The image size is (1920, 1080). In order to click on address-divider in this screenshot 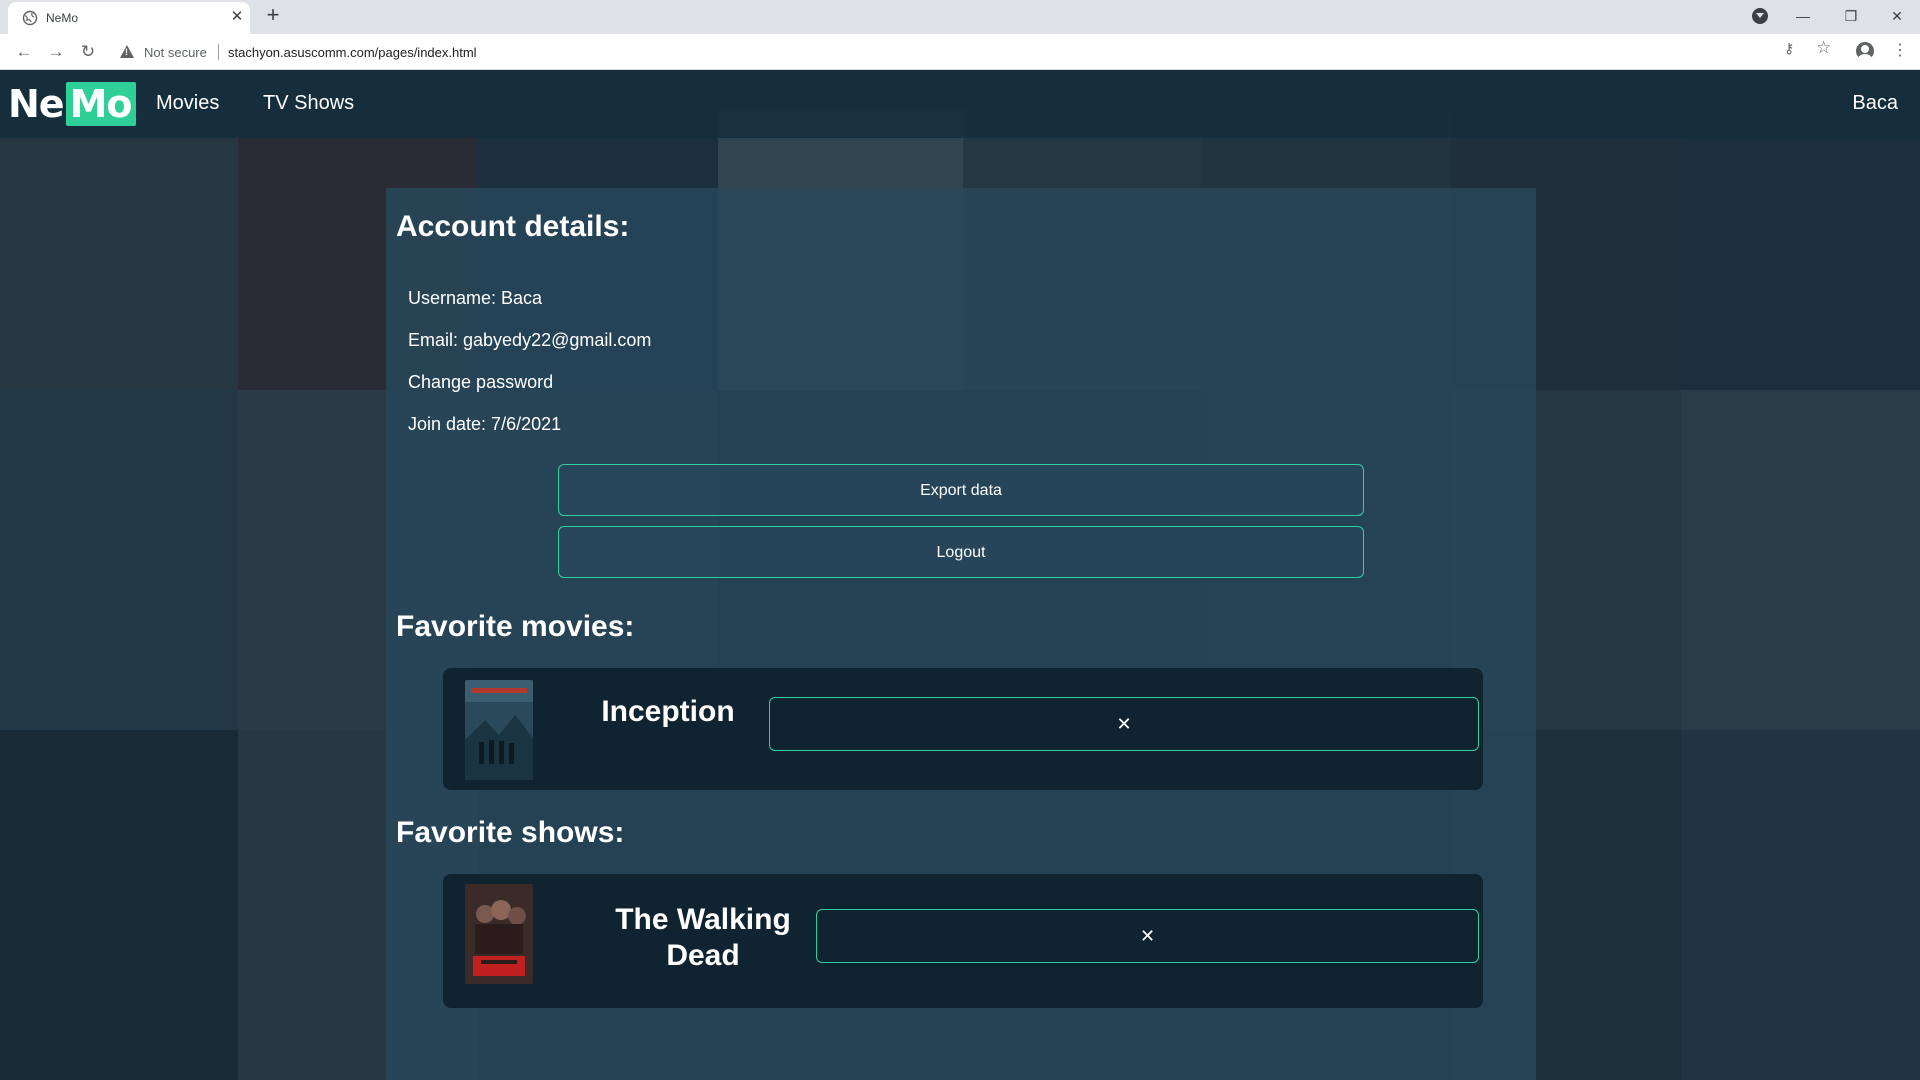, I will do `click(218, 52)`.